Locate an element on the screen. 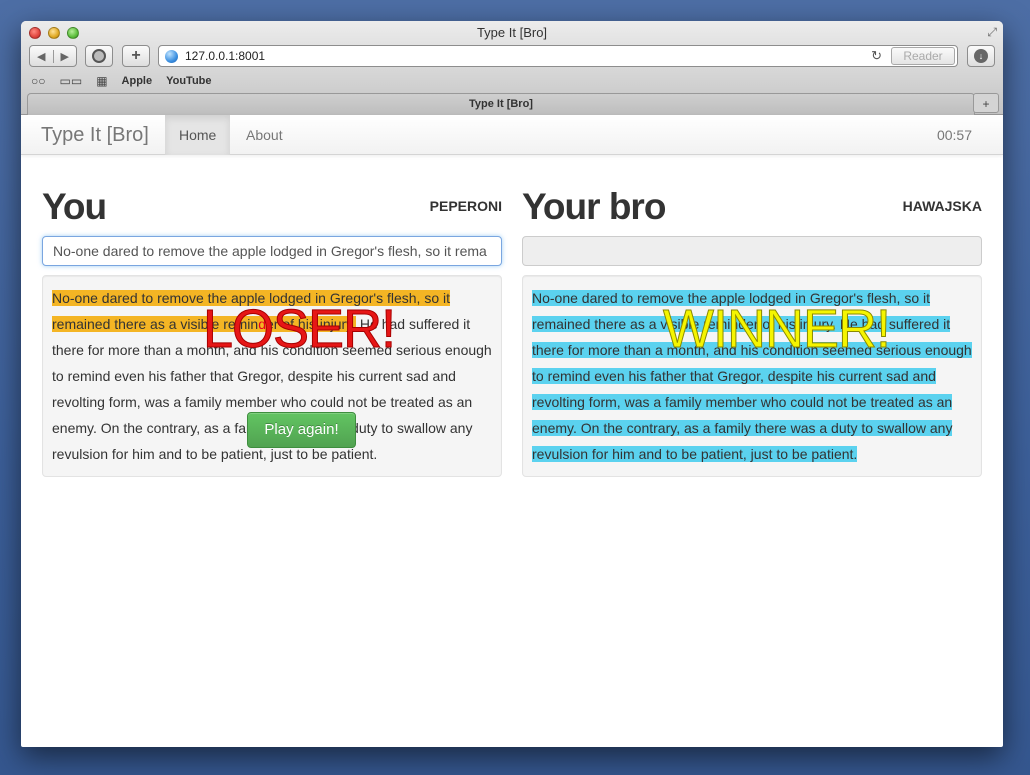 The width and height of the screenshot is (1030, 775). play-again-button: Play again! is located at coordinates (301, 430).